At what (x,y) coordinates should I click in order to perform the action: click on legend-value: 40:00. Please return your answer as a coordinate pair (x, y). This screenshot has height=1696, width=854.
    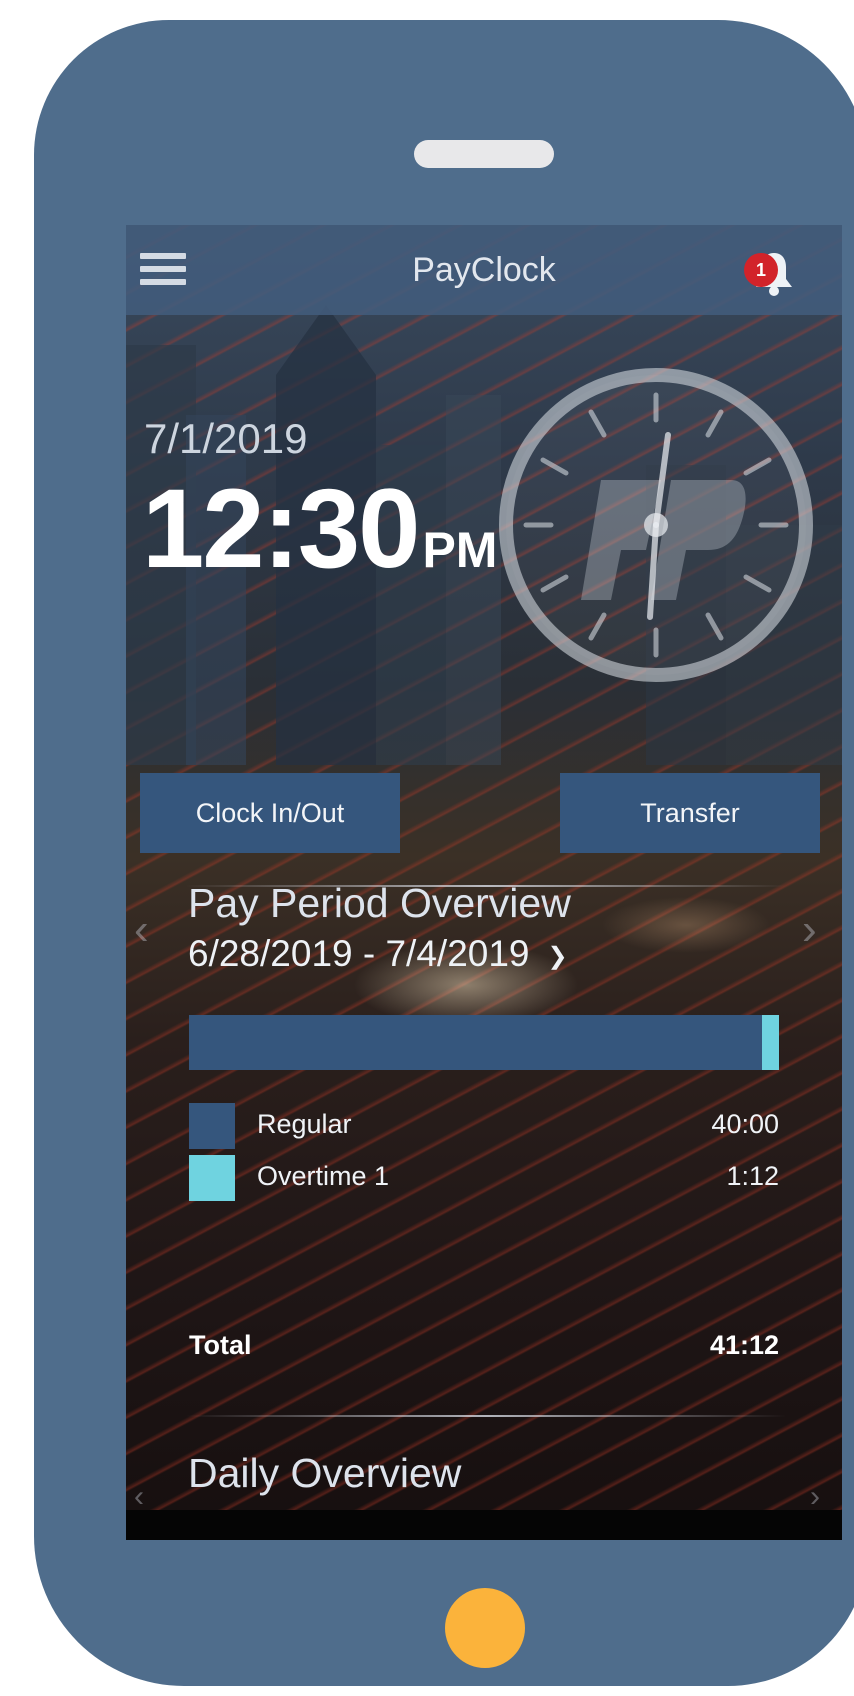
    Looking at the image, I should click on (745, 1124).